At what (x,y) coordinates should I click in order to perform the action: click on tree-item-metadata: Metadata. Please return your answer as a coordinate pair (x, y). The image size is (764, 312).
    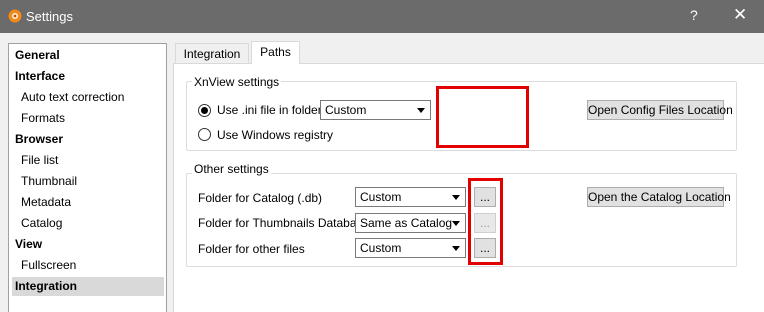
    Looking at the image, I should click on (46, 202).